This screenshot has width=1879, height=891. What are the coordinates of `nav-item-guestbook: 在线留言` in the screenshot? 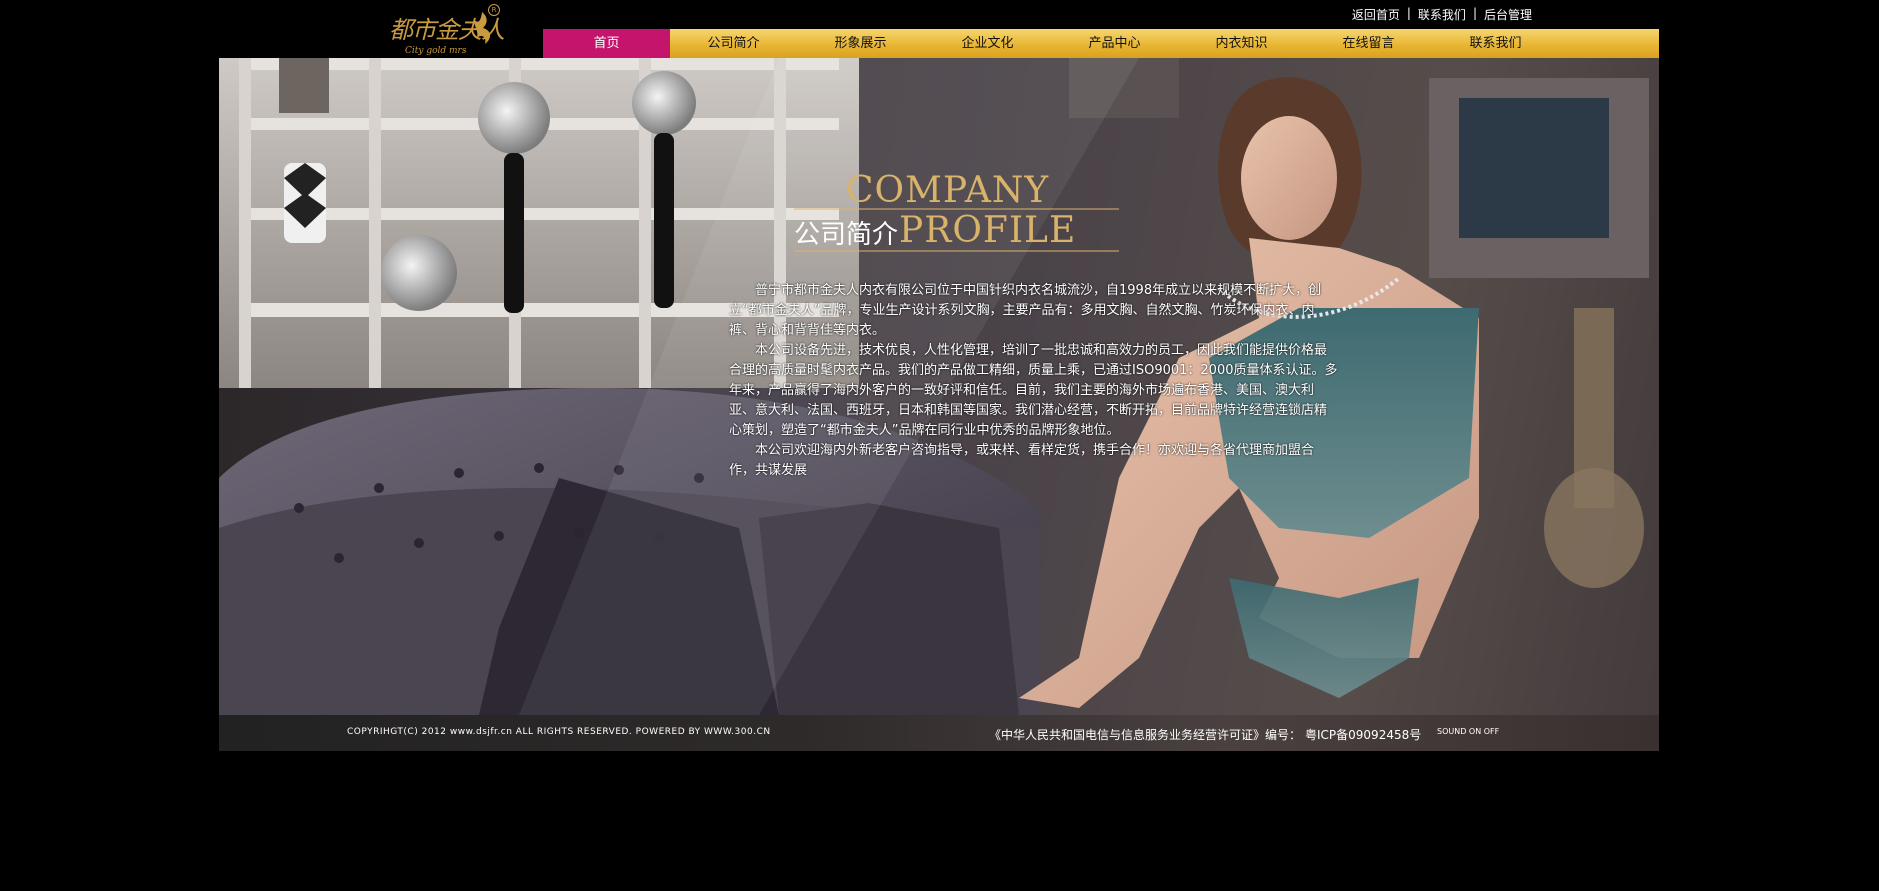 It's located at (1368, 43).